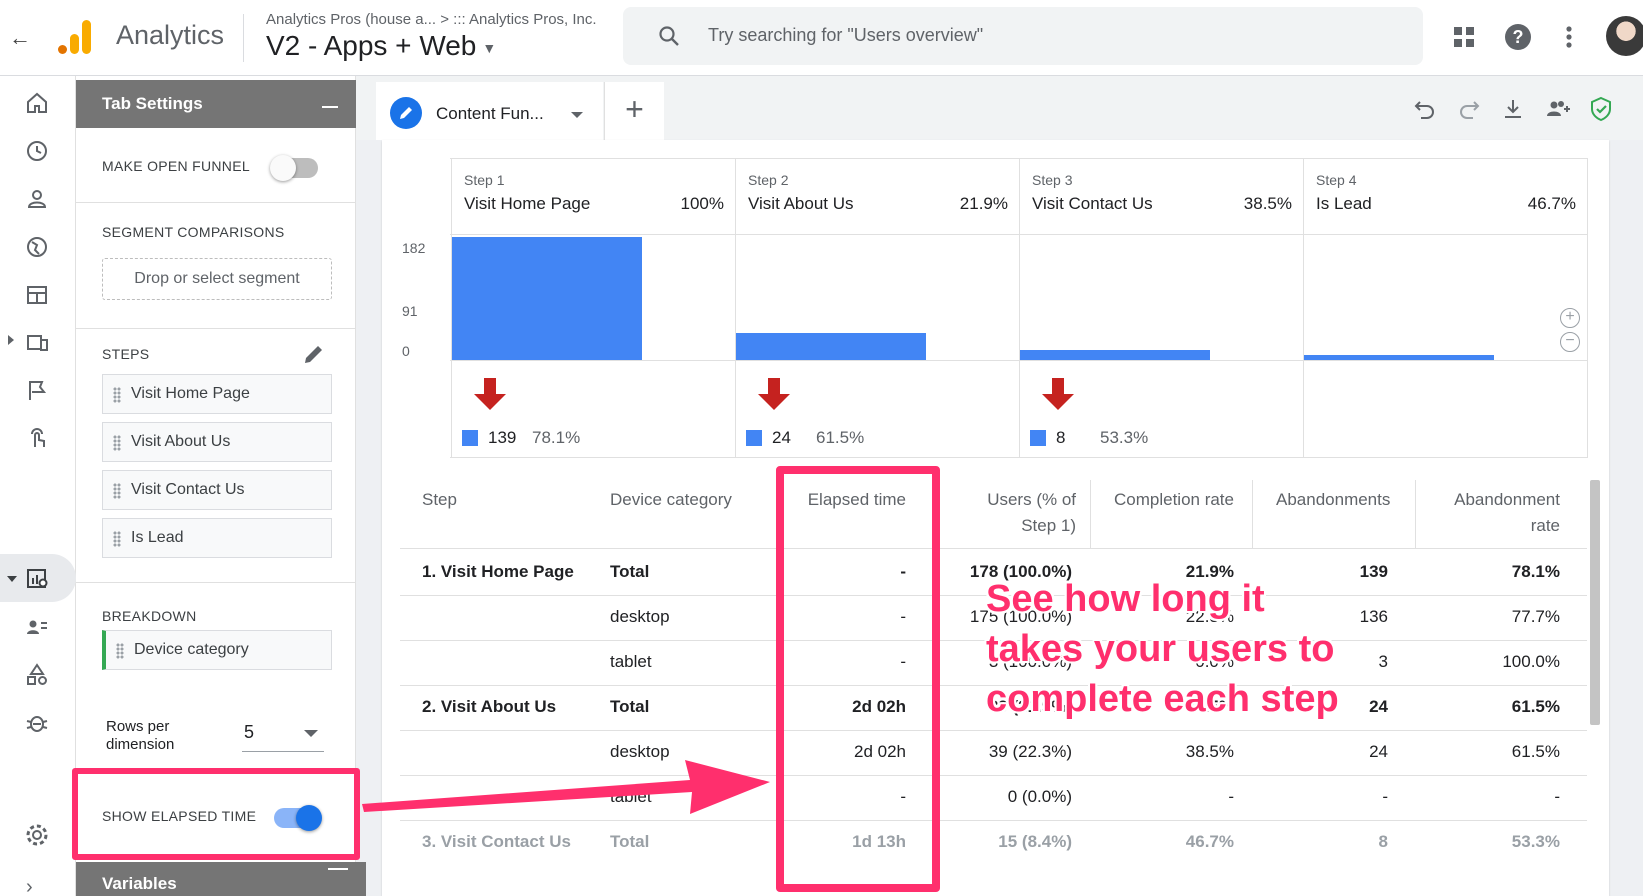 The height and width of the screenshot is (896, 1643). I want to click on table-cell-step: 2. Visit About Us, so click(489, 706).